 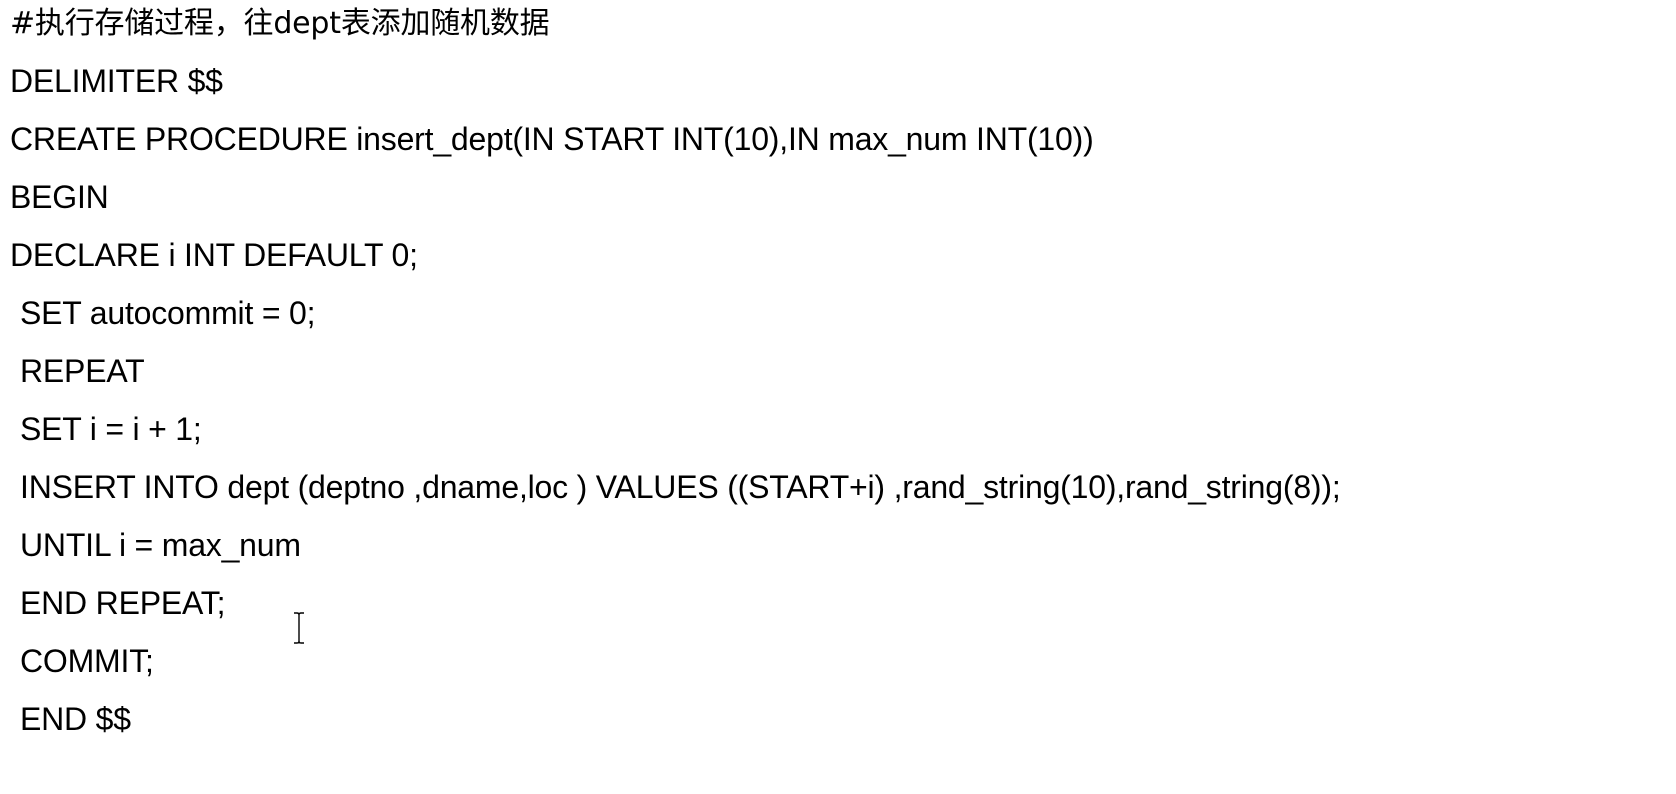 I want to click on code-line-end-repeat: END REPEAT;, so click(x=123, y=603).